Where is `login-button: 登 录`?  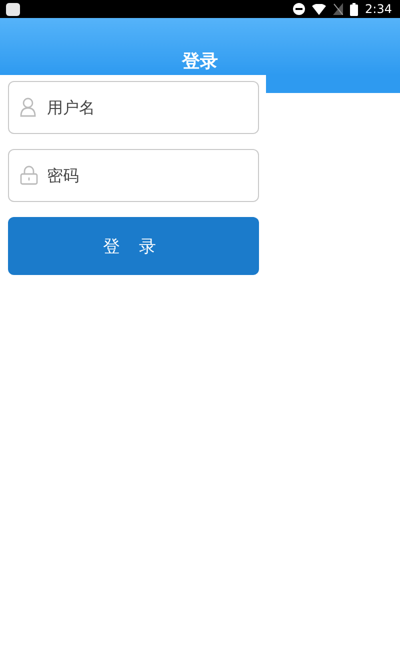 login-button: 登 录 is located at coordinates (133, 246).